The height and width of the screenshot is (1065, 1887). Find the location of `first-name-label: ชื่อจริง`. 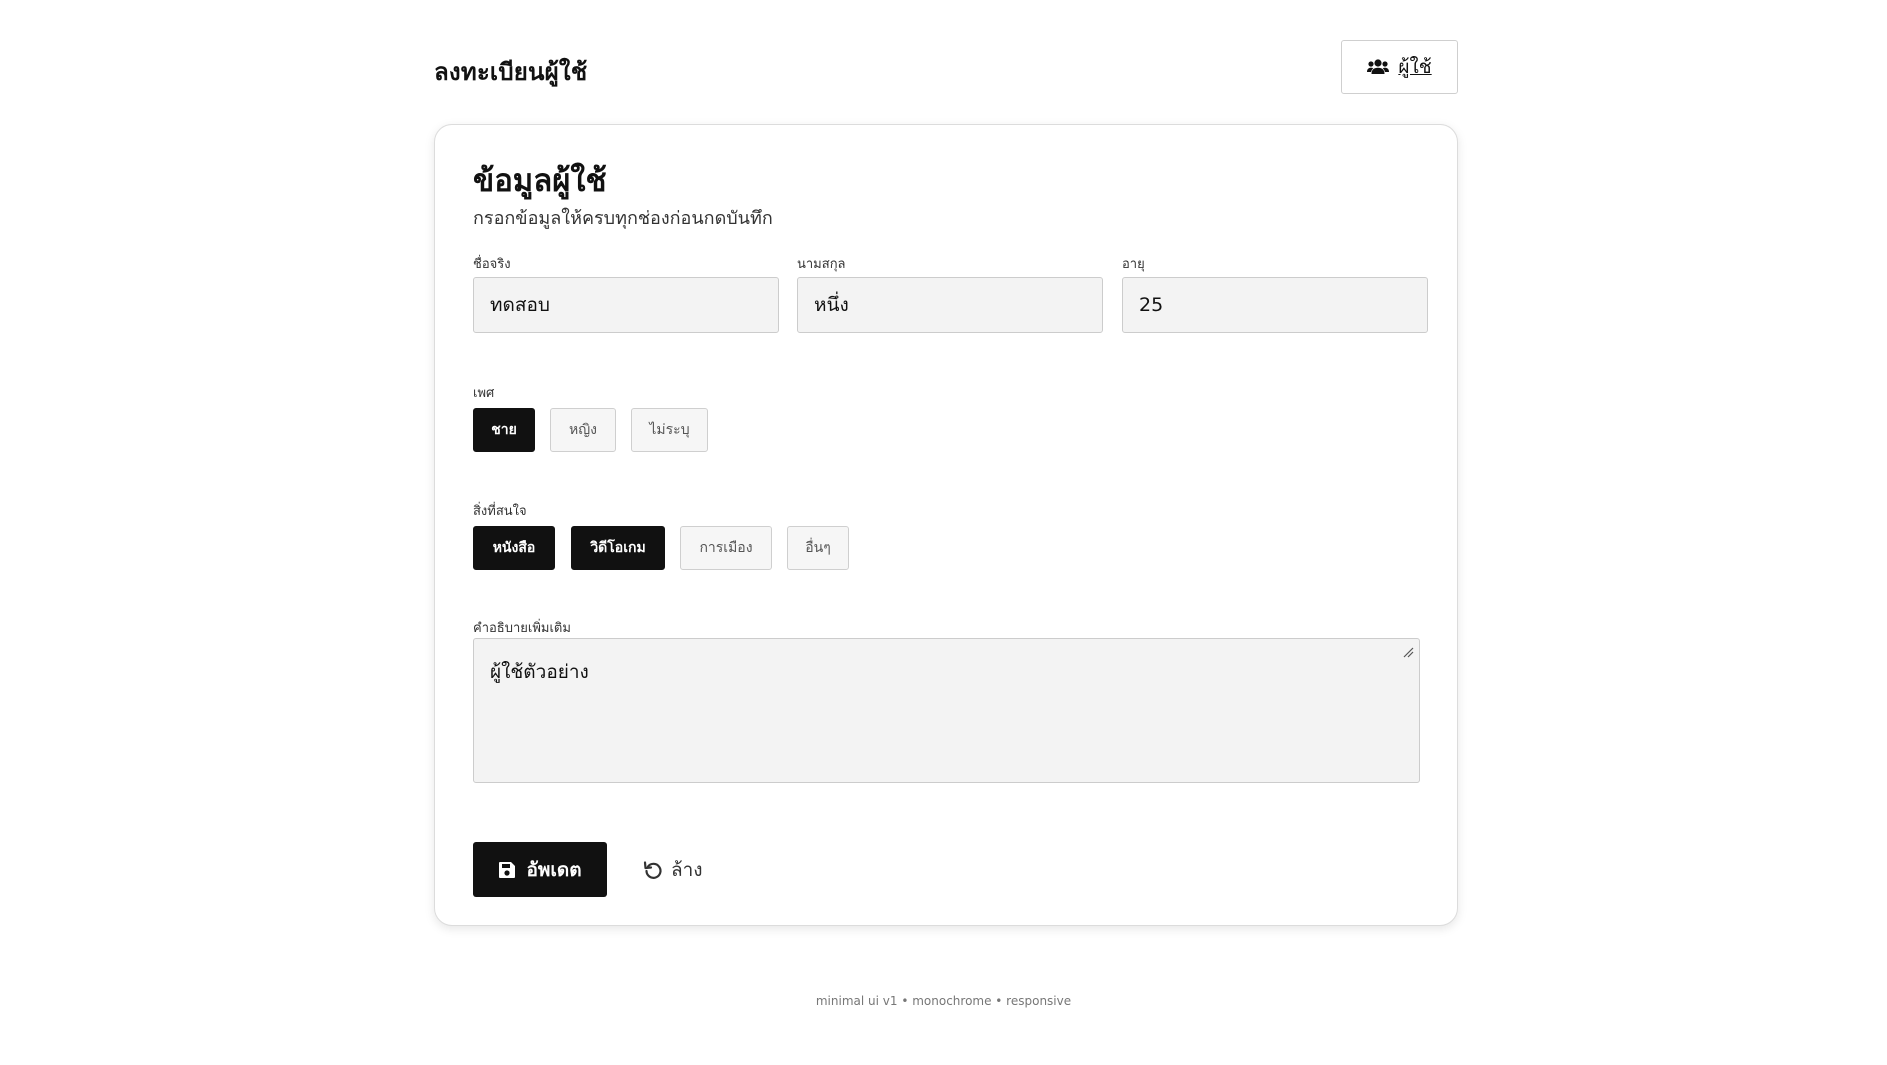

first-name-label: ชื่อจริง is located at coordinates (492, 264).